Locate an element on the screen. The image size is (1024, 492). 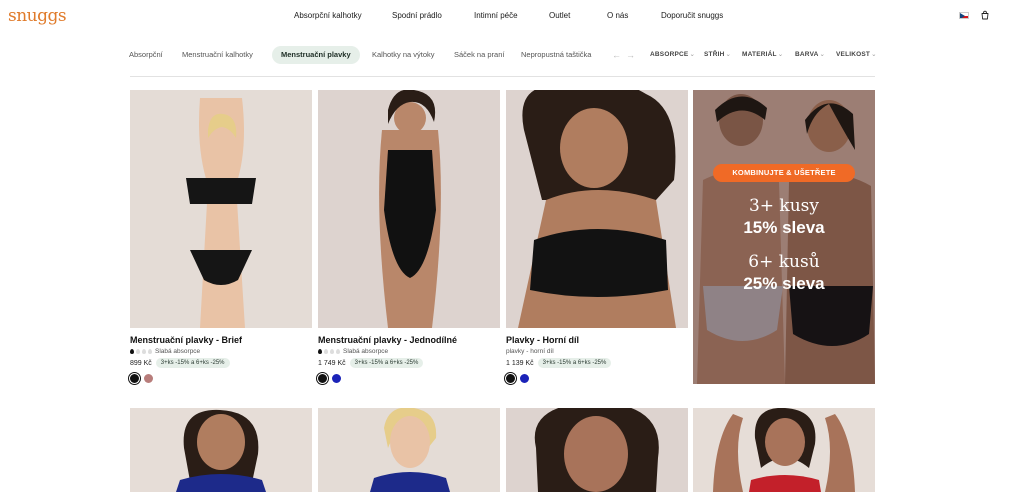
category-period-swimwear: Menstruační plavky is located at coordinates (316, 55).